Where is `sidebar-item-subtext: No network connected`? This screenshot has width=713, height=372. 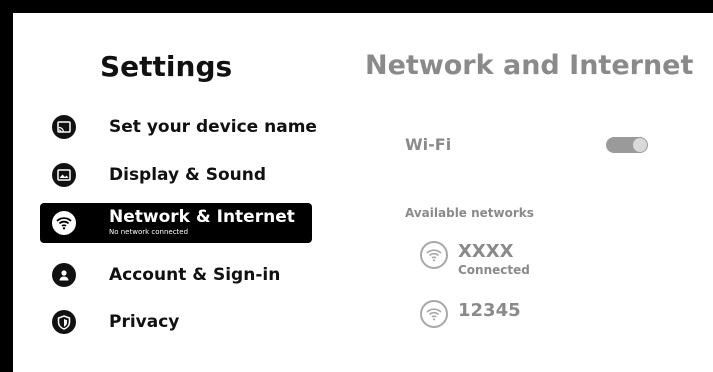
sidebar-item-subtext: No network connected is located at coordinates (149, 232).